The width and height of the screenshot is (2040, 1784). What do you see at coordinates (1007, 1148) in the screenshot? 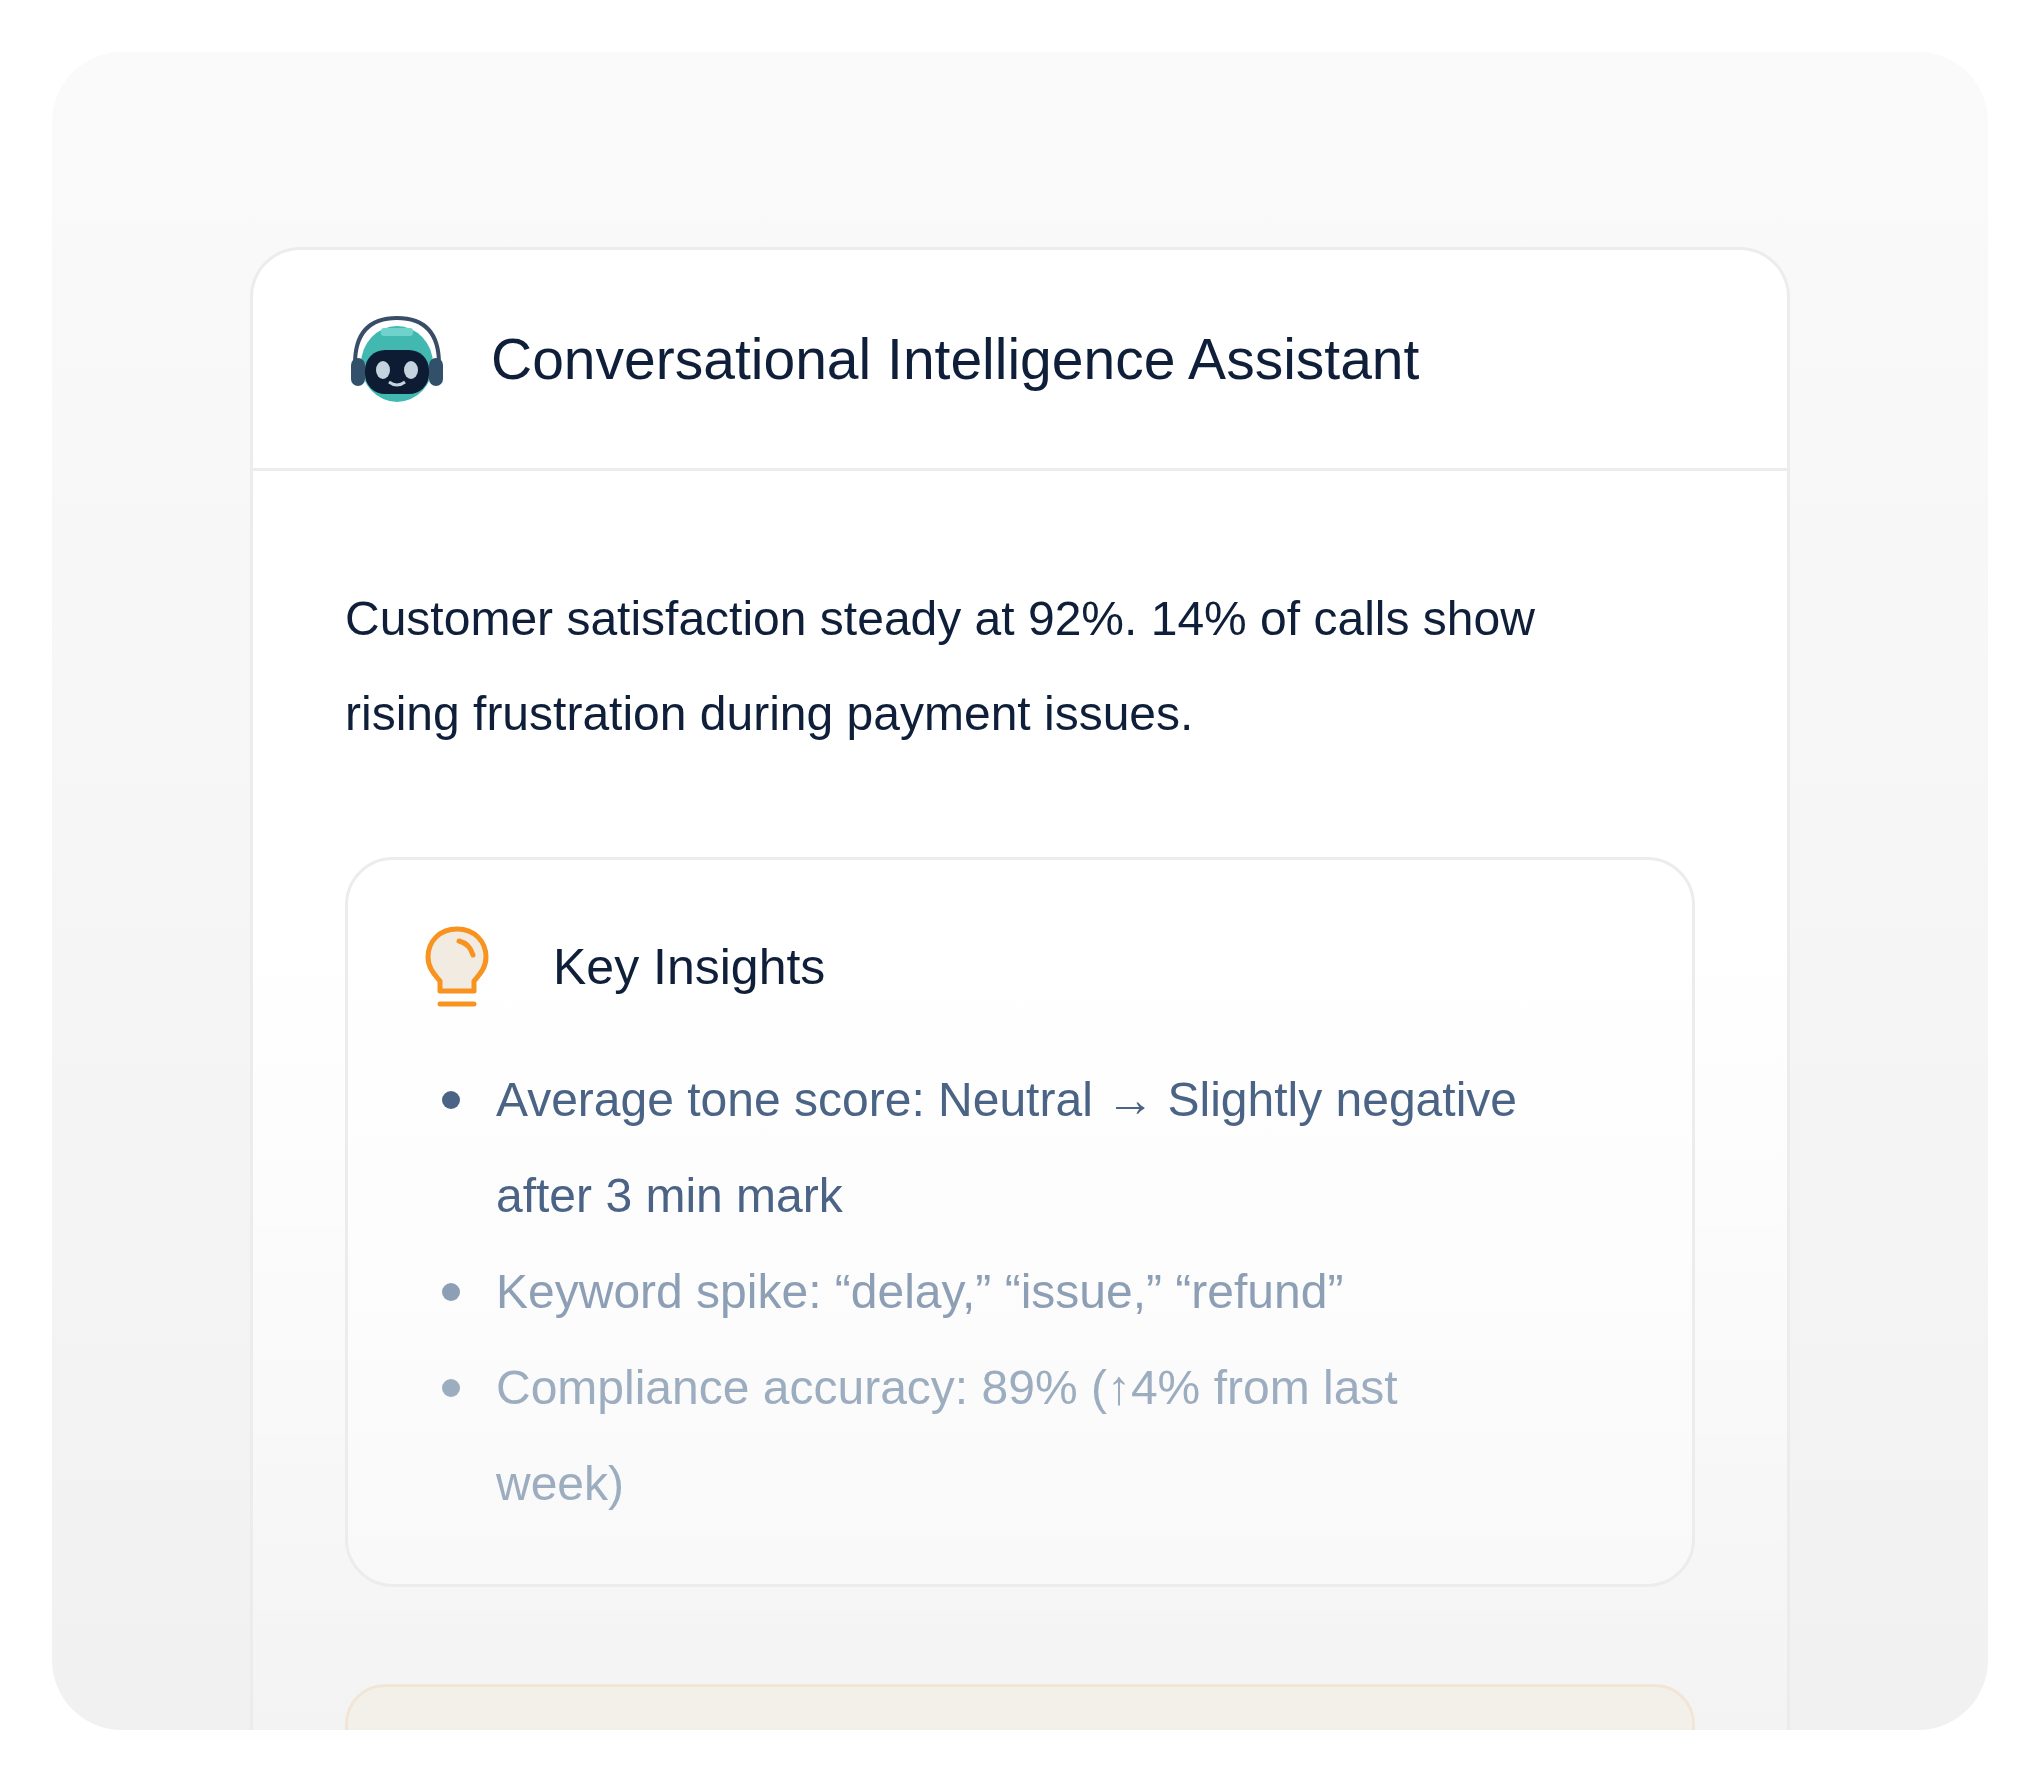
I see `insight-text: Average tone score: Neutral → Slightly negative after 3 min mark` at bounding box center [1007, 1148].